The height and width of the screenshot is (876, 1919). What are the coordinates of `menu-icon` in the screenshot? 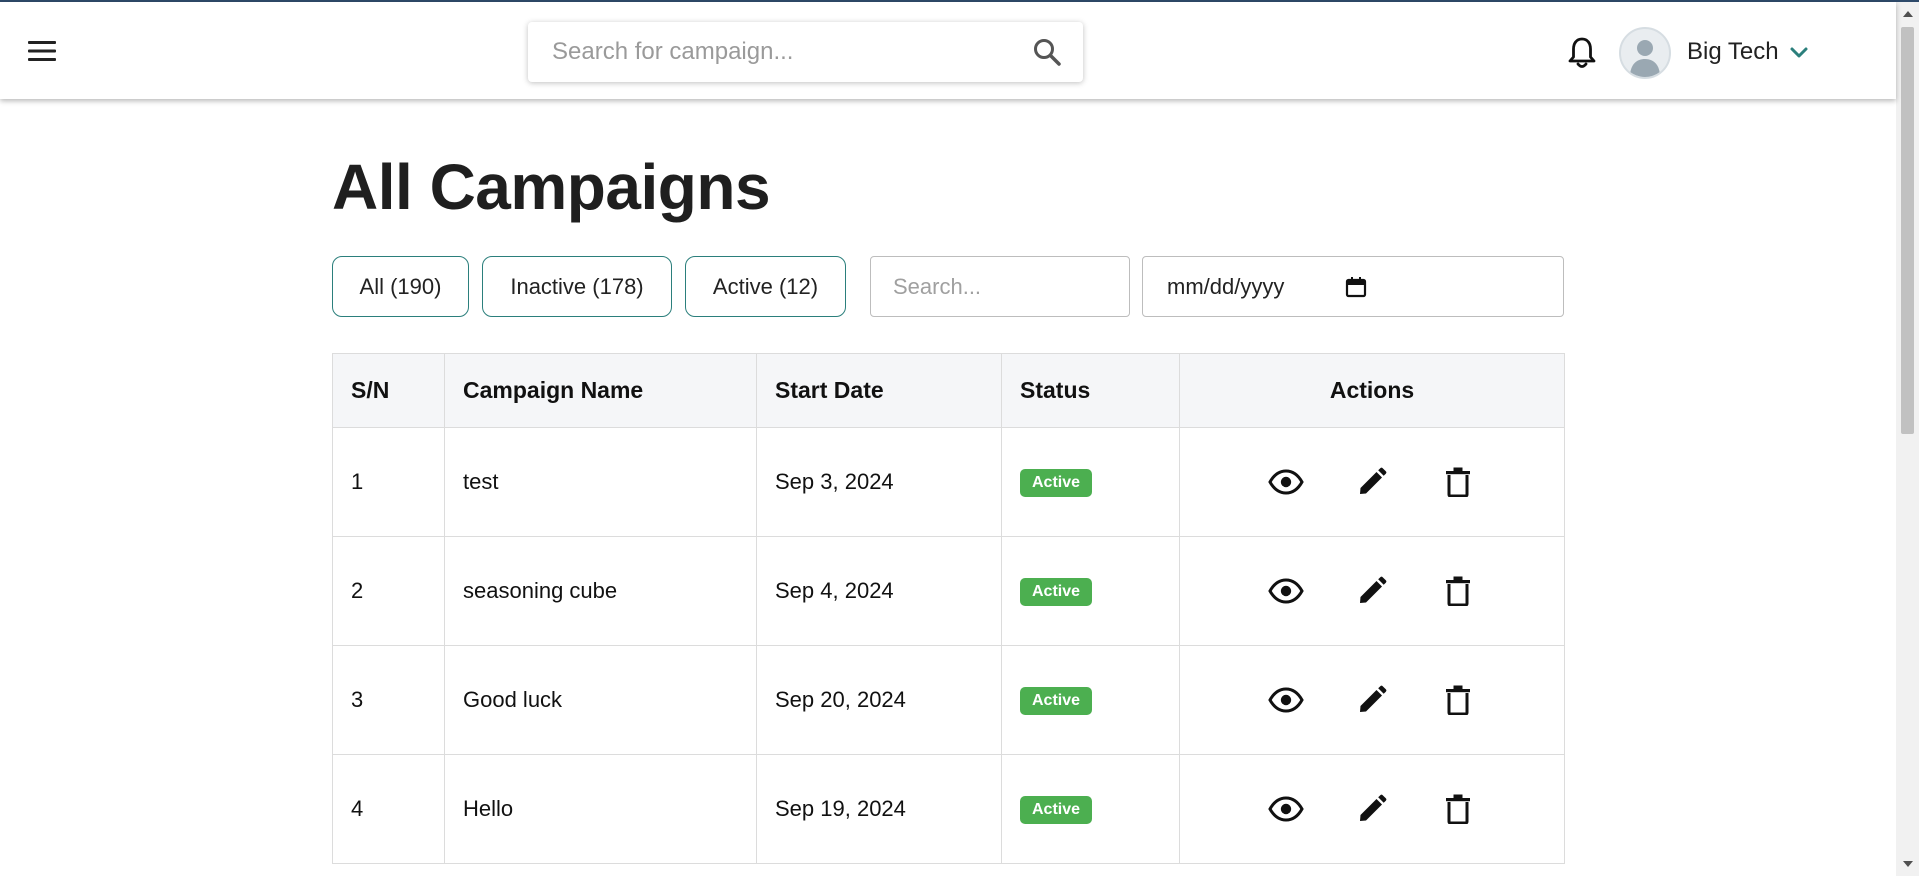 It's located at (42, 51).